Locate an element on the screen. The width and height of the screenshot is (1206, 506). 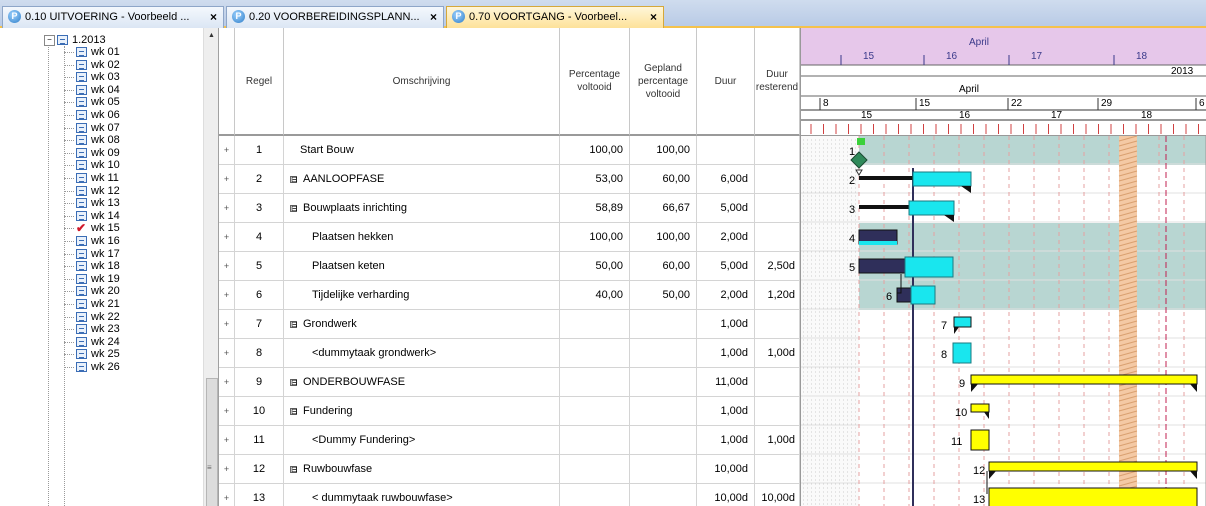
task-row: +5 Plaatsen keten 50,00 60,00 5,00d 2,50d is located at coordinates (509, 266).